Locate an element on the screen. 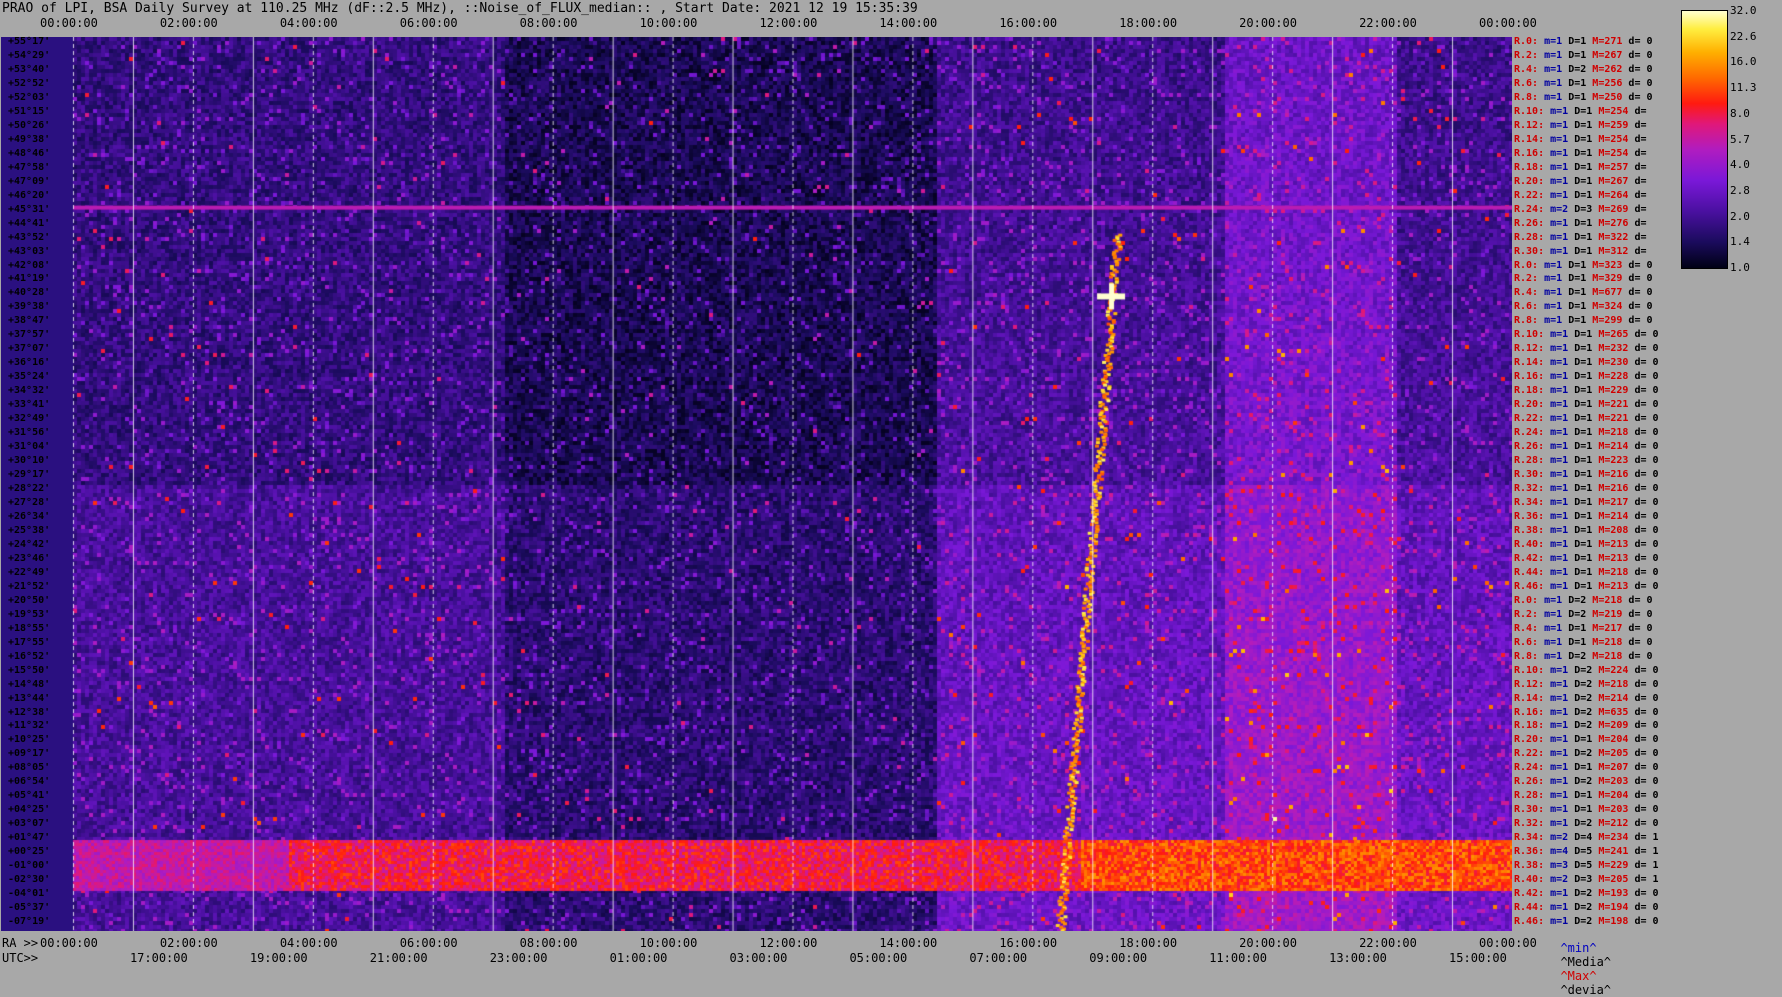 The image size is (1782, 997). declination-label: +42°08' is located at coordinates (29, 265).